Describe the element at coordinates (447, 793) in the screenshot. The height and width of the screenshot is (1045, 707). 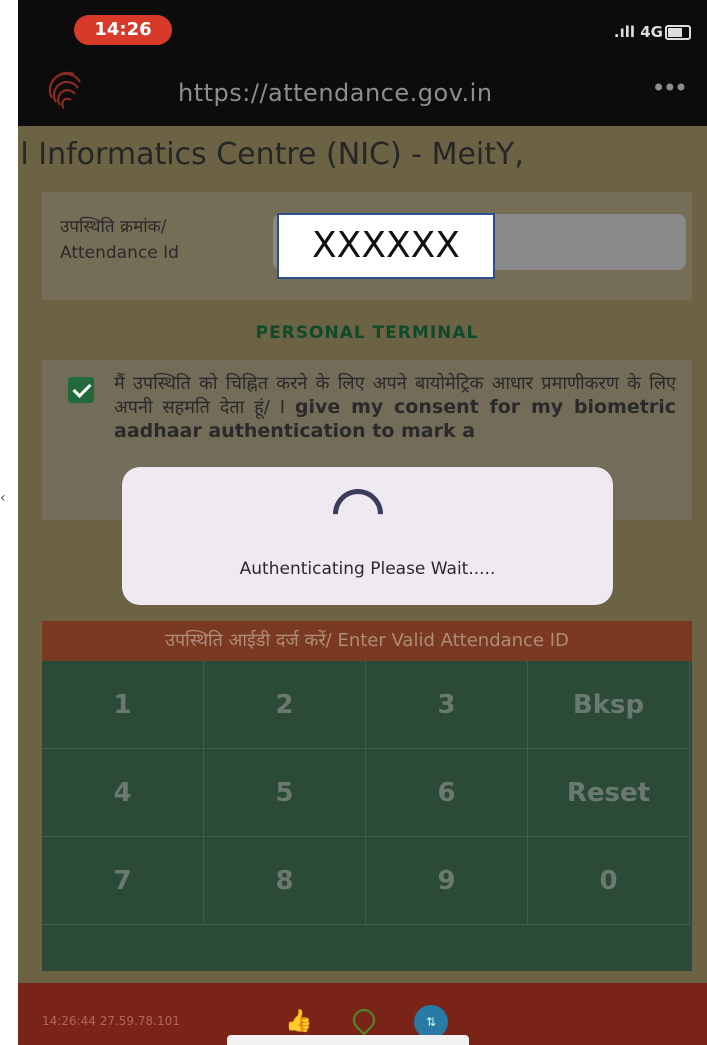
I see `key-6: 6` at that location.